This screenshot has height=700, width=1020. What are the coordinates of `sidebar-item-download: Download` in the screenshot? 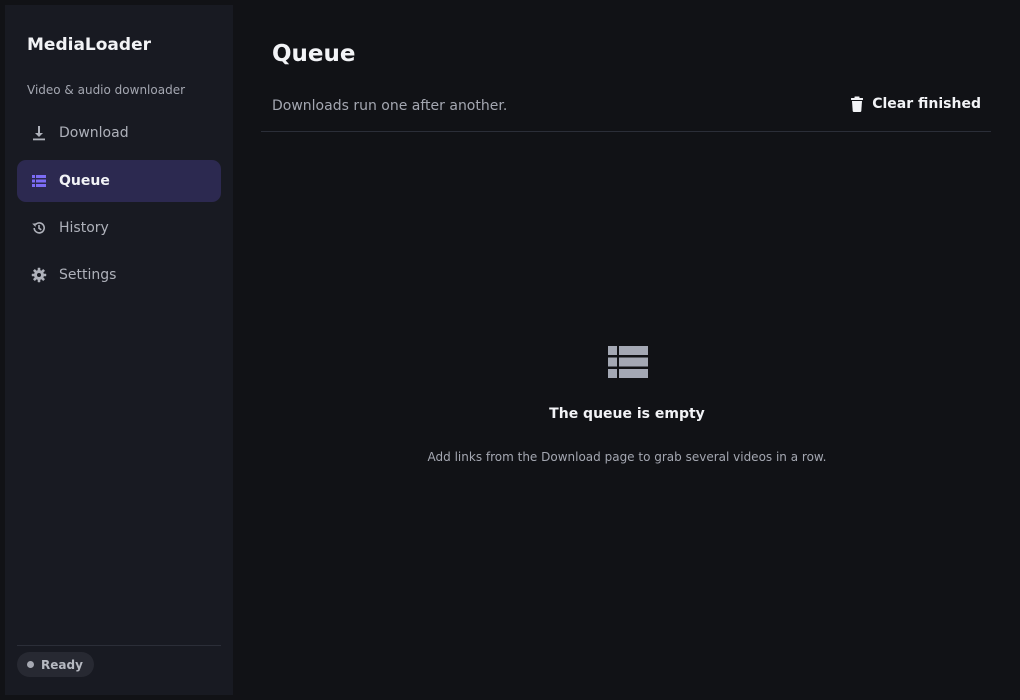 It's located at (119, 133).